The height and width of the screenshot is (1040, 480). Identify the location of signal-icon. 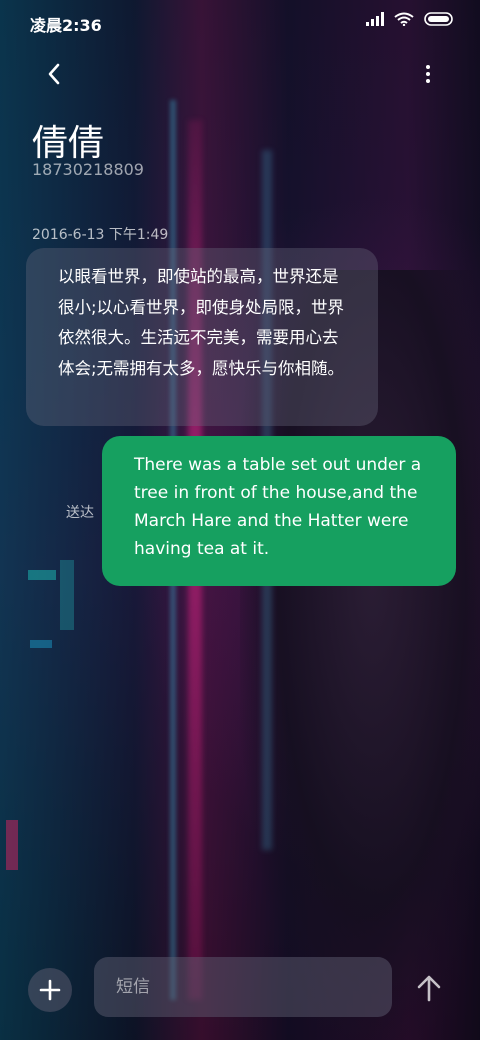
(375, 19).